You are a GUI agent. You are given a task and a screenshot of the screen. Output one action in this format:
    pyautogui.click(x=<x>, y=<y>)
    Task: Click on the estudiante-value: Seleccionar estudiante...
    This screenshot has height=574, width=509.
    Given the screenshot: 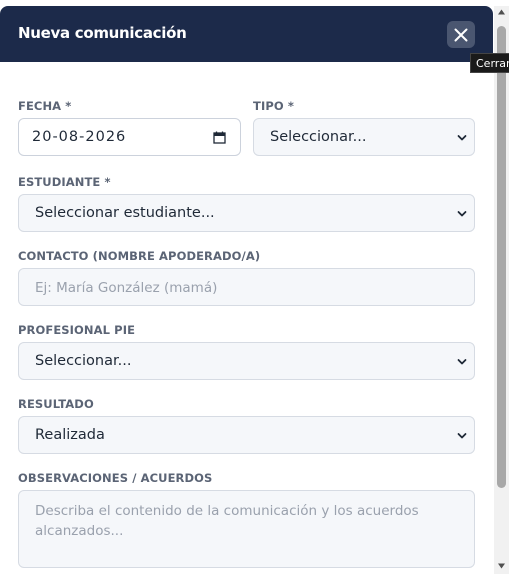 What is the action you would take?
    pyautogui.click(x=125, y=213)
    